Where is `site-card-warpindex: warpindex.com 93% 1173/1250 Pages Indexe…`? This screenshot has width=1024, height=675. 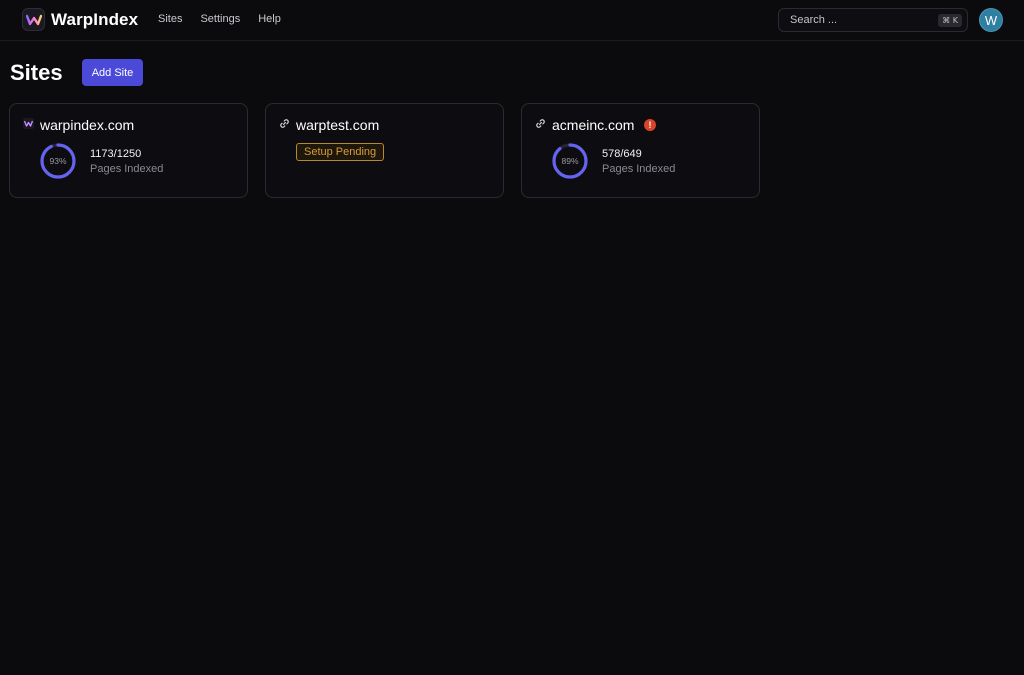
site-card-warpindex: warpindex.com 93% 1173/1250 Pages Indexe… is located at coordinates (128, 150).